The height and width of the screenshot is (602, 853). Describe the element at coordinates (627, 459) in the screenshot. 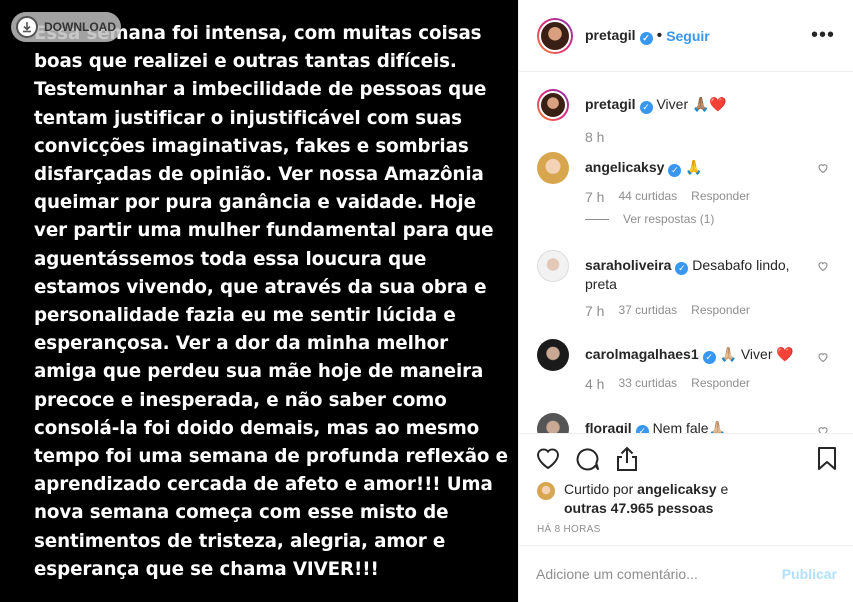

I see `share-icon` at that location.